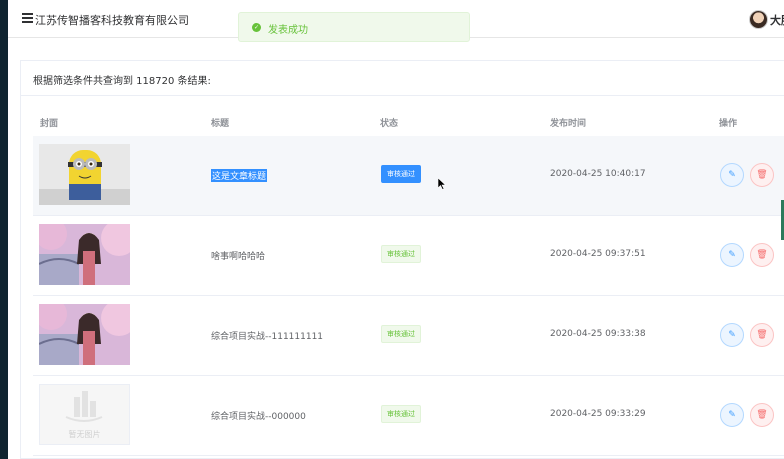  Describe the element at coordinates (758, 19) in the screenshot. I see `avatar` at that location.